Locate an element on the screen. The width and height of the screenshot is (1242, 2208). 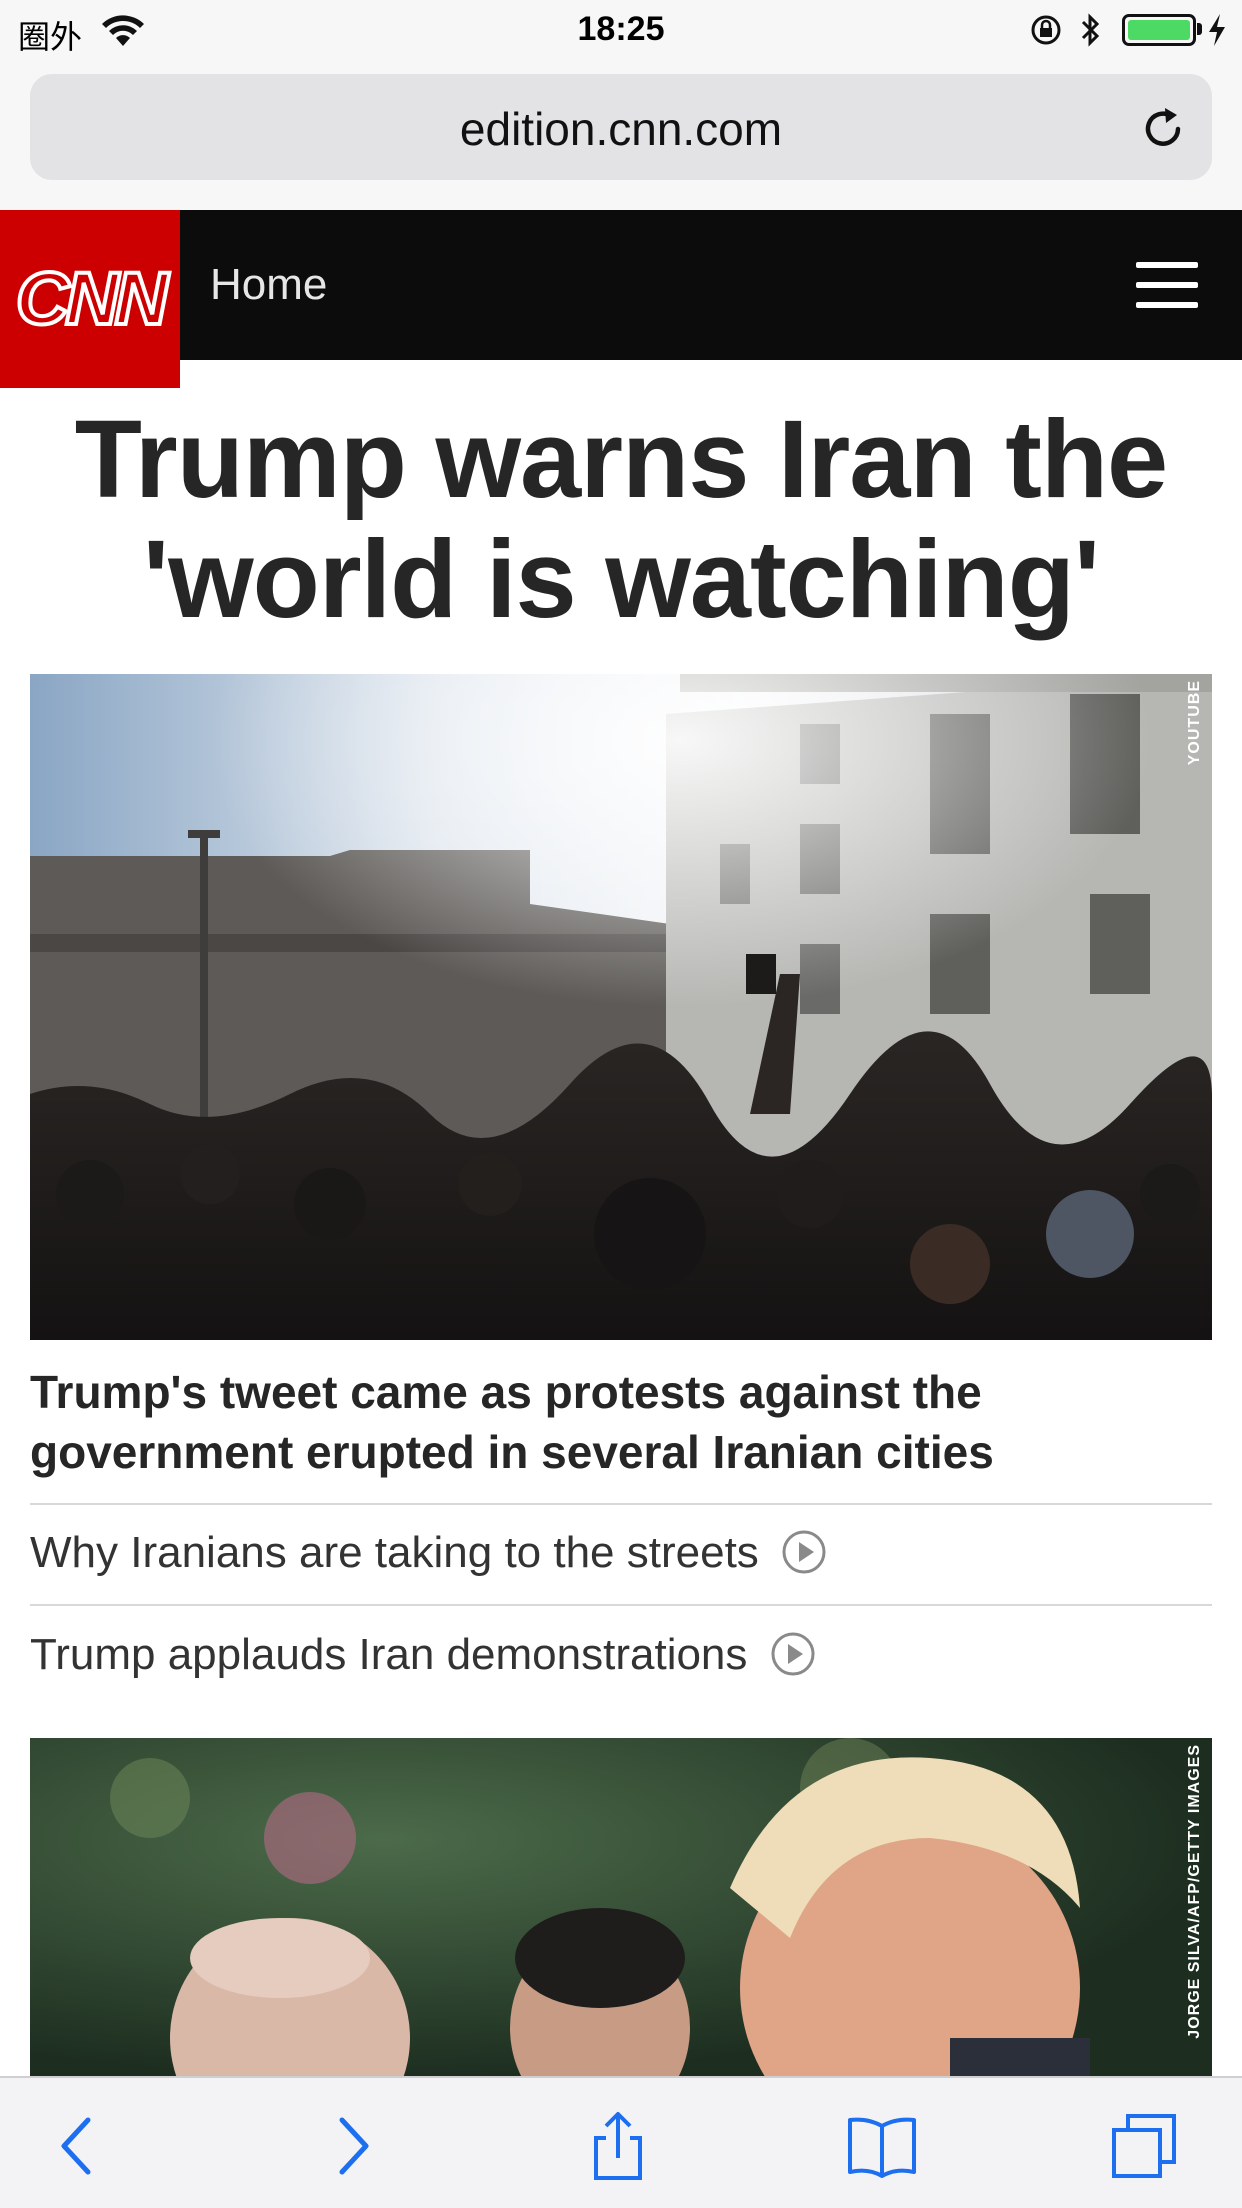
status-bar: 圈外 18:25 is located at coordinates (621, 30).